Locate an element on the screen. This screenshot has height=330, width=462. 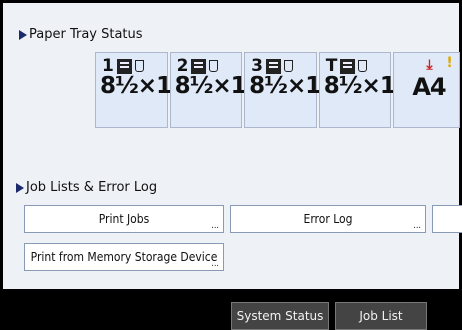
tray-extra: ⤓ ! A4 is located at coordinates (426, 90).